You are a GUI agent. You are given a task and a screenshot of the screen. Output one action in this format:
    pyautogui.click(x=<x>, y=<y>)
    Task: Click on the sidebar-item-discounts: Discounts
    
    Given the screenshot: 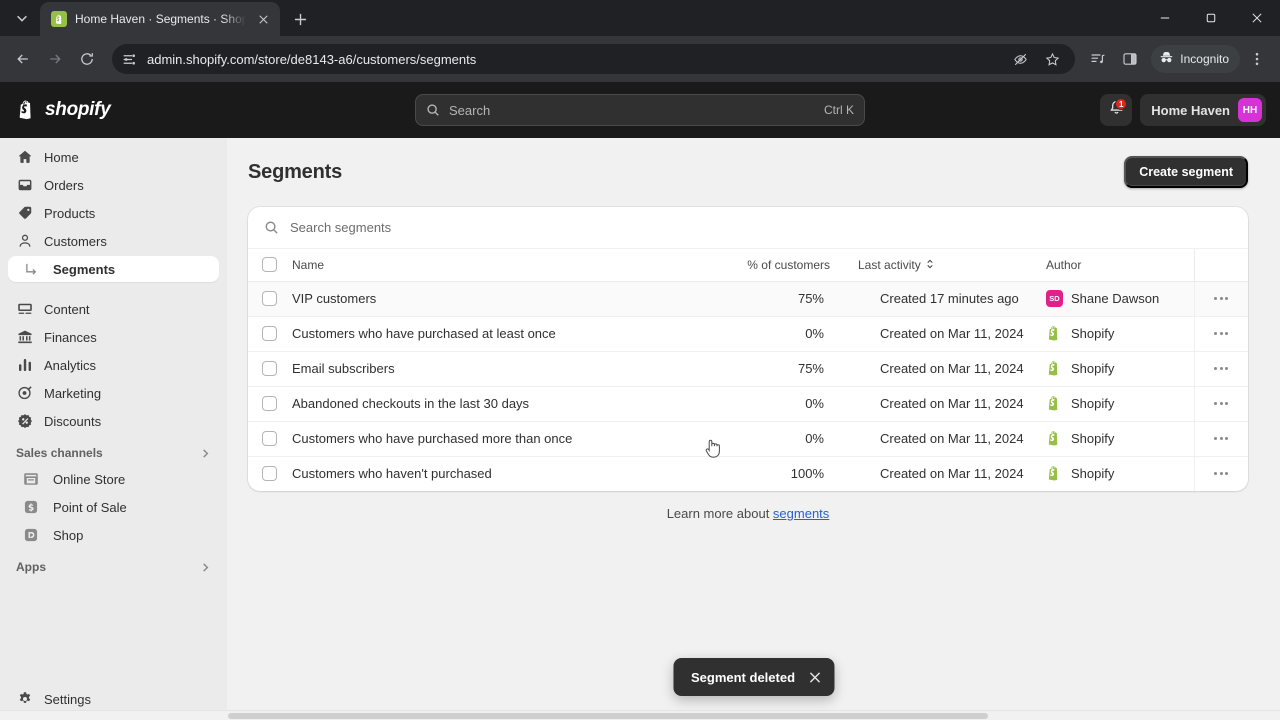 What is the action you would take?
    pyautogui.click(x=113, y=421)
    